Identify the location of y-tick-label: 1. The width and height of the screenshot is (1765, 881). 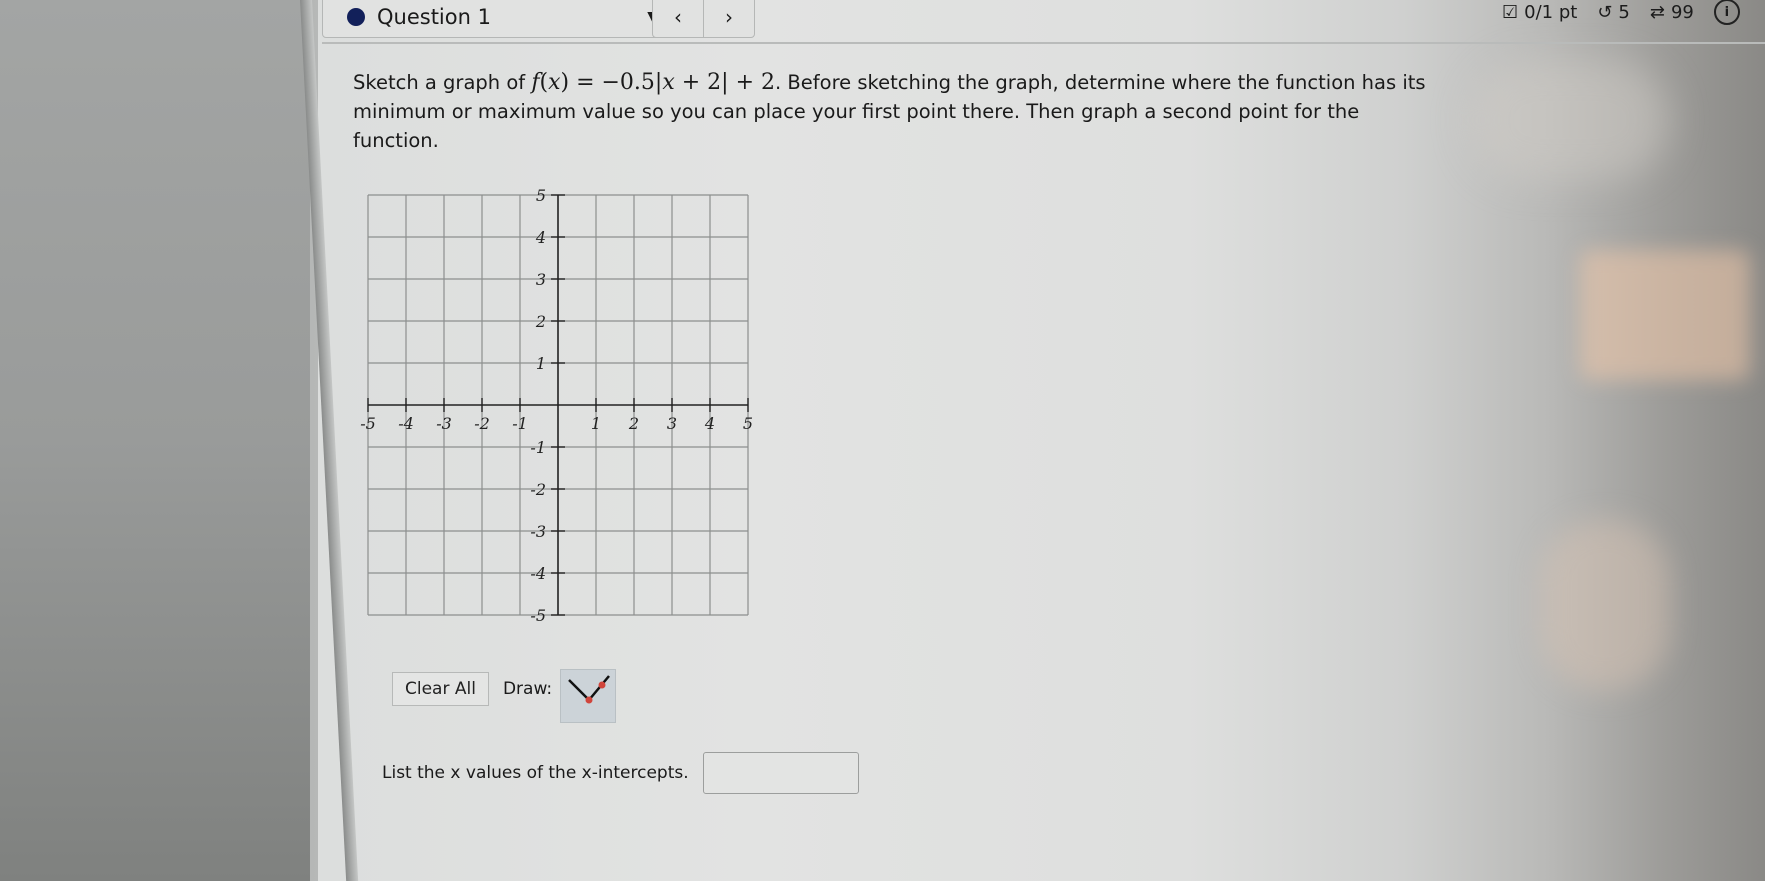
(541, 363).